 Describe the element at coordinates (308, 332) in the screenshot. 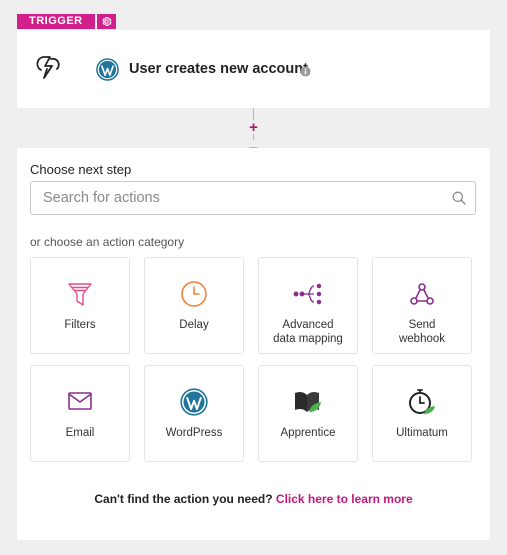

I see `tile-label: Advanced data mapping` at that location.